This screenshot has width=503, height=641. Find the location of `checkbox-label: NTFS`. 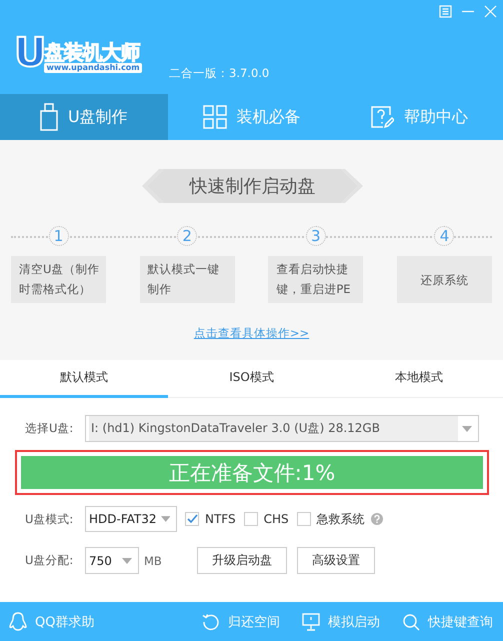

checkbox-label: NTFS is located at coordinates (220, 519).